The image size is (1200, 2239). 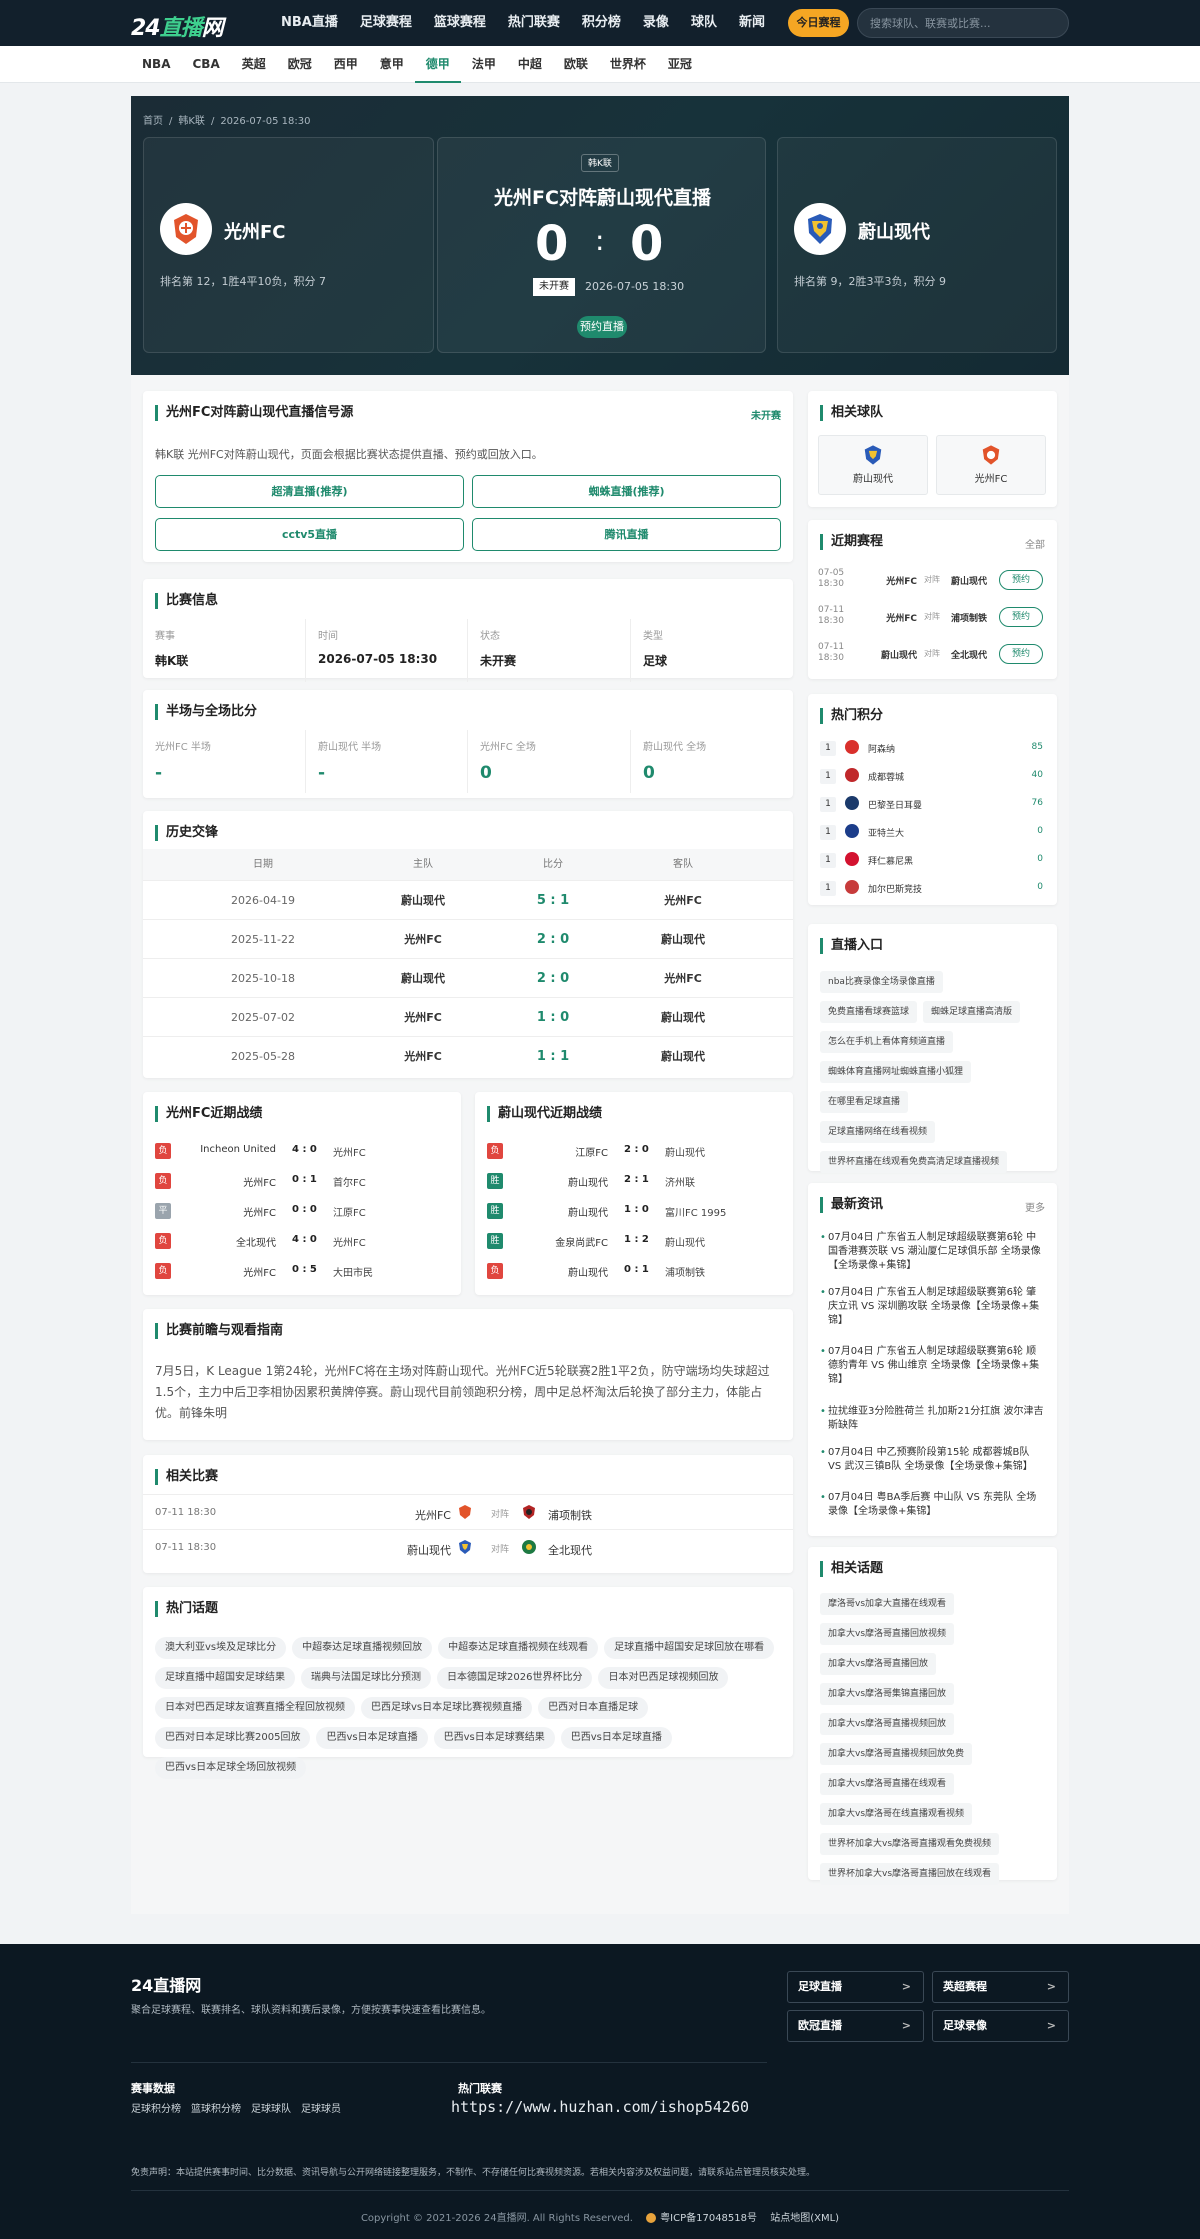 I want to click on subnav-item-nba: NBA, so click(x=156, y=64).